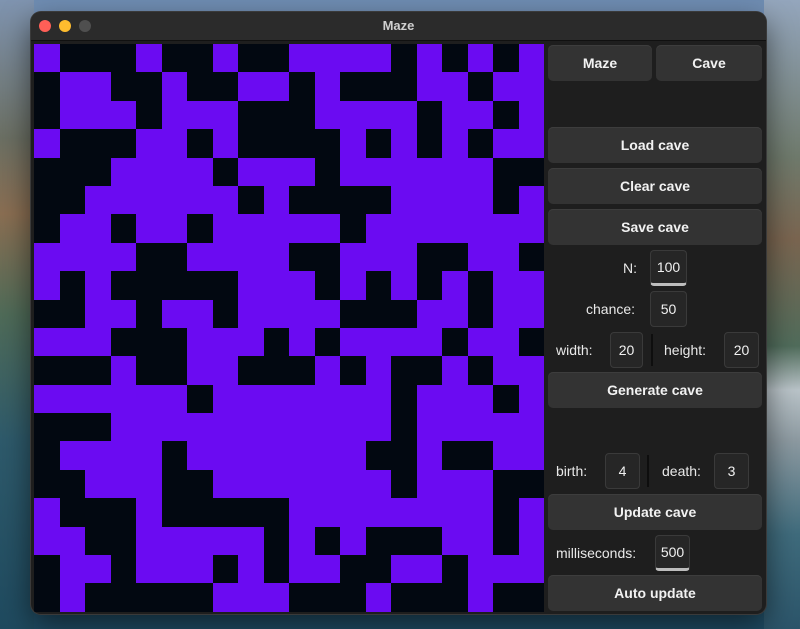 The height and width of the screenshot is (629, 800). What do you see at coordinates (668, 309) in the screenshot?
I see `chance-spinbox: 50` at bounding box center [668, 309].